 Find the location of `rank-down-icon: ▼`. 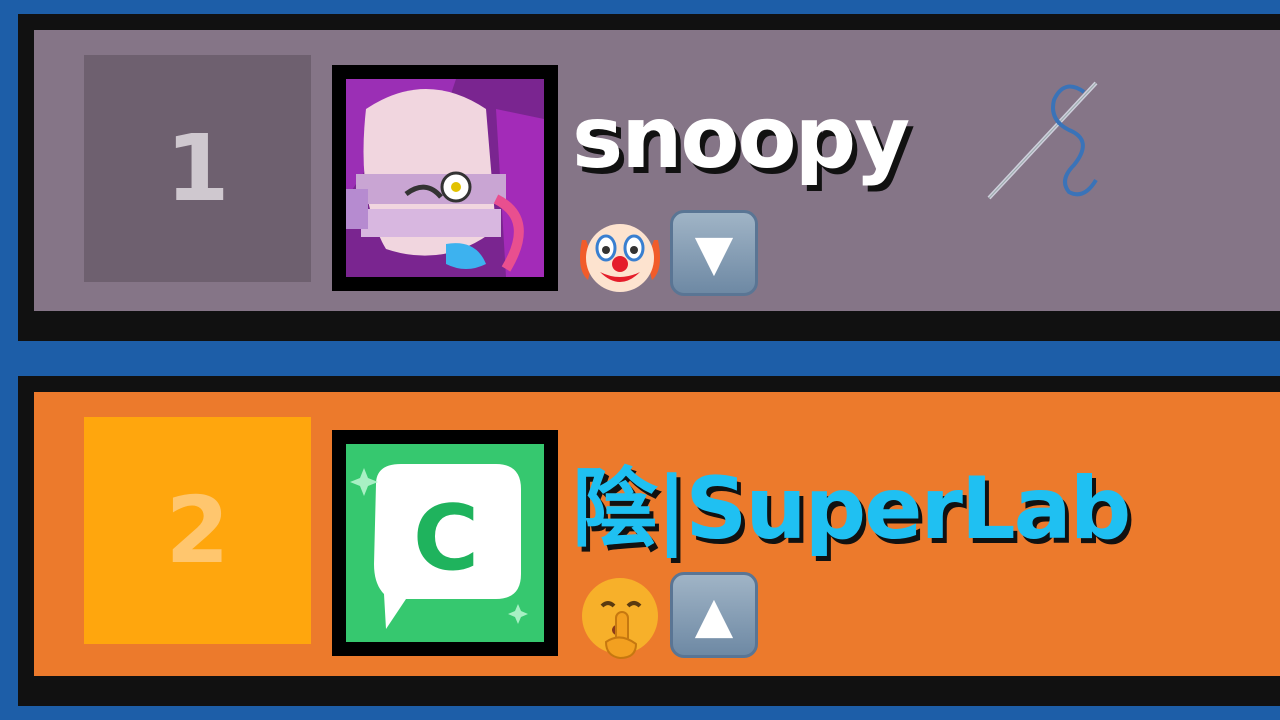

rank-down-icon: ▼ is located at coordinates (714, 253).